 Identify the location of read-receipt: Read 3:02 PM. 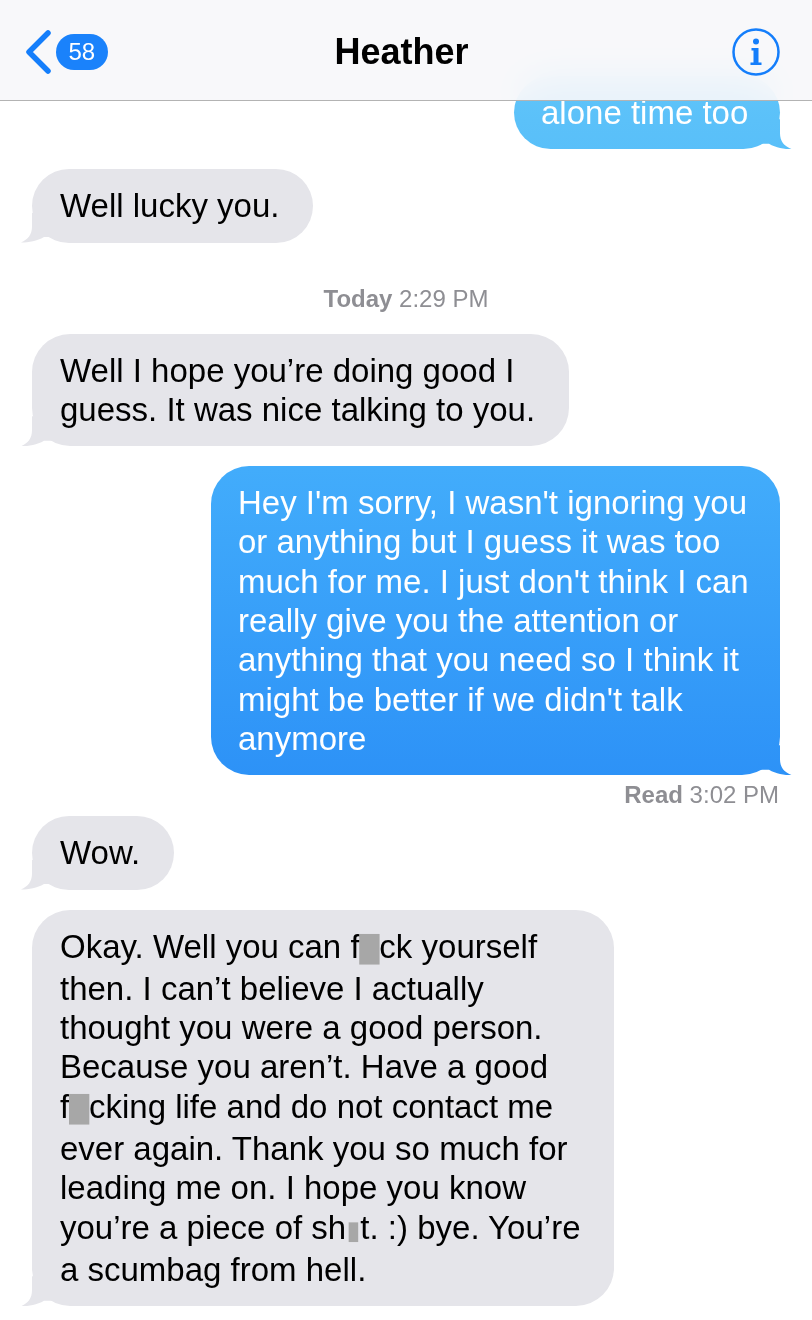
(701, 795).